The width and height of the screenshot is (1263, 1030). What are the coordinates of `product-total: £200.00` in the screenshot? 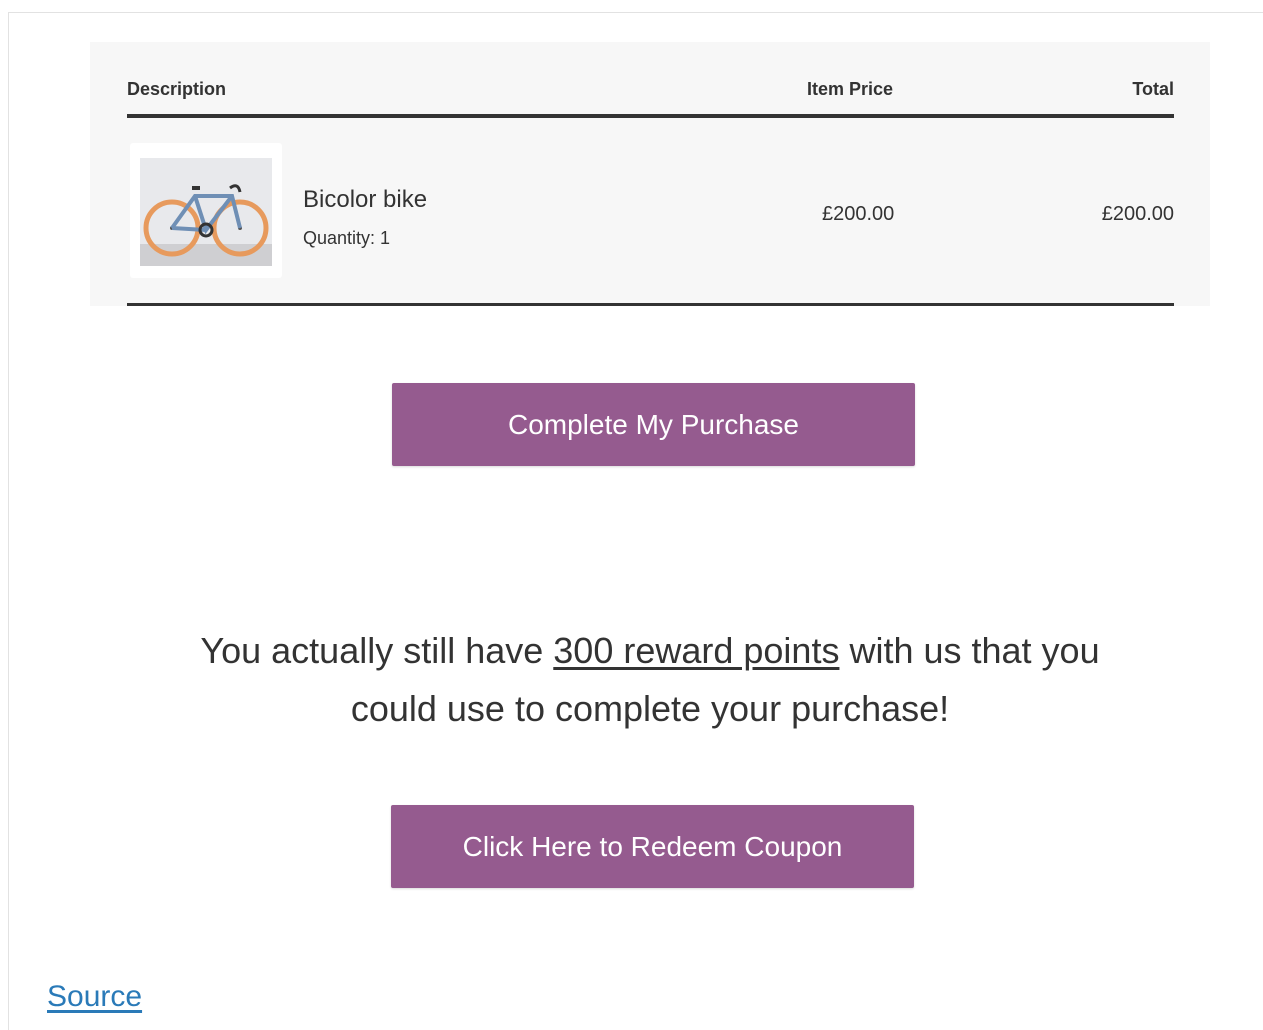 It's located at (1137, 214).